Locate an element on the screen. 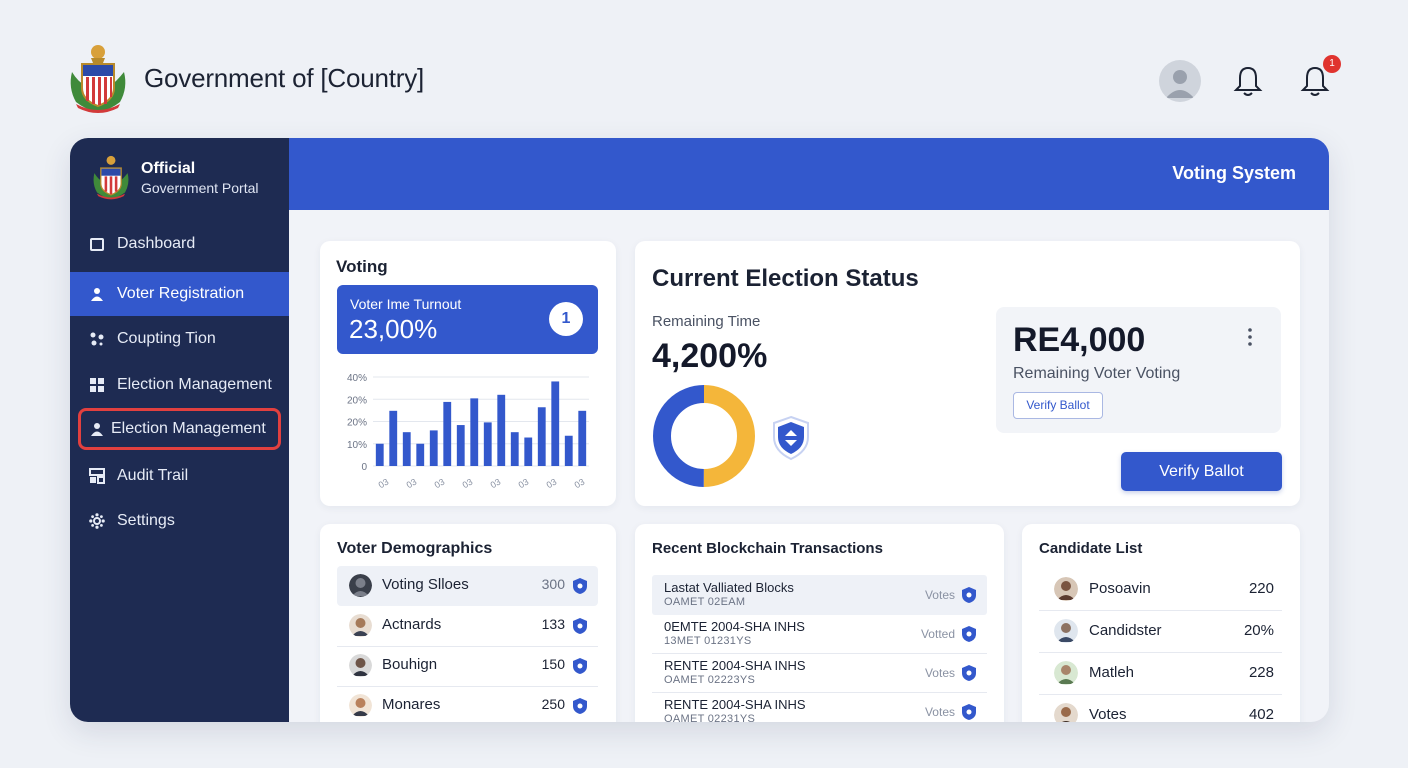 The height and width of the screenshot is (768, 1408). candidate-row: Posoavin 220 is located at coordinates (1160, 589).